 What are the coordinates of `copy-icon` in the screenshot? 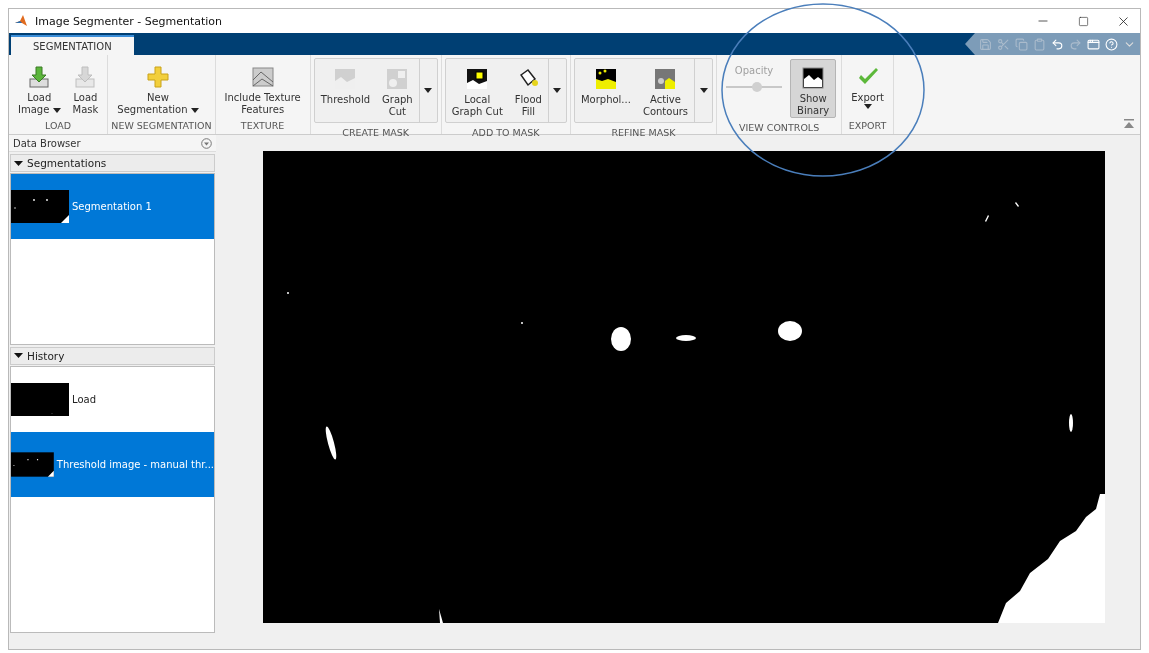 It's located at (1021, 44).